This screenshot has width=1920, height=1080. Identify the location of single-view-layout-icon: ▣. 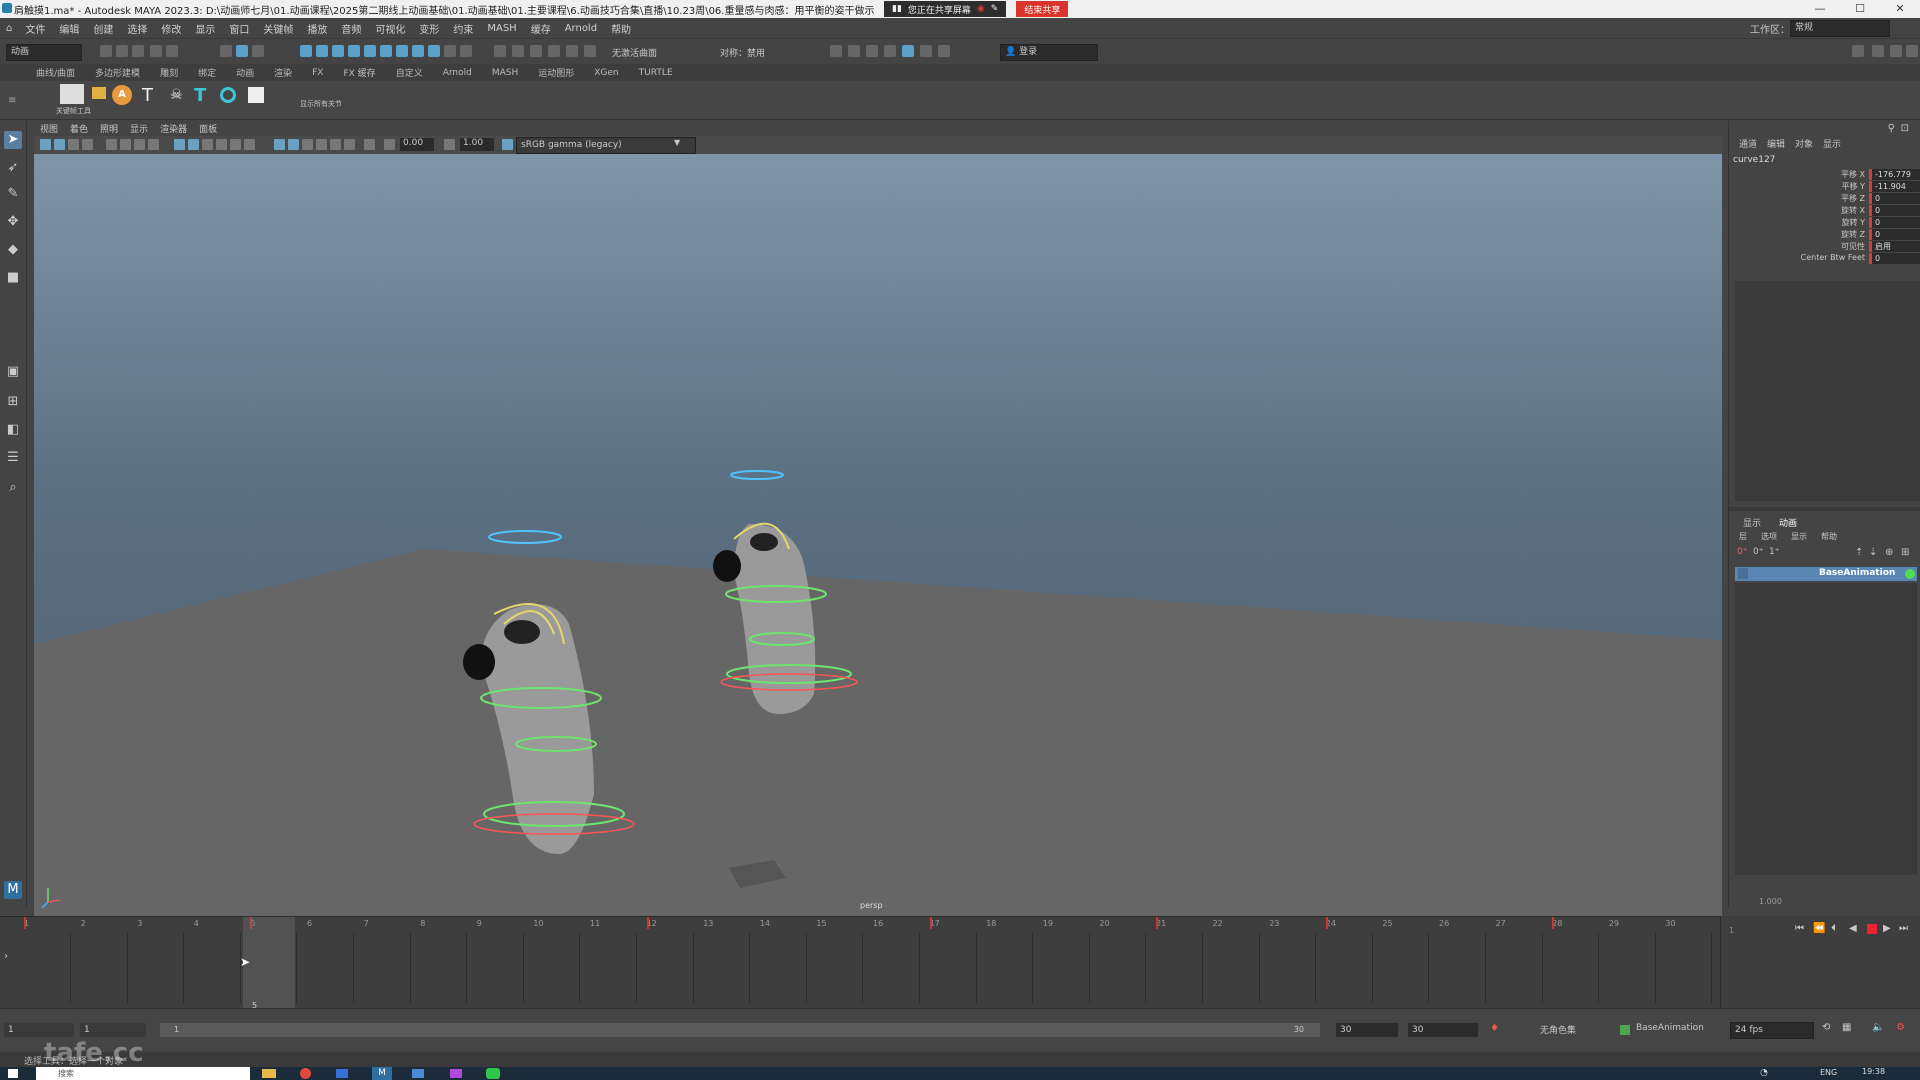
(13, 372).